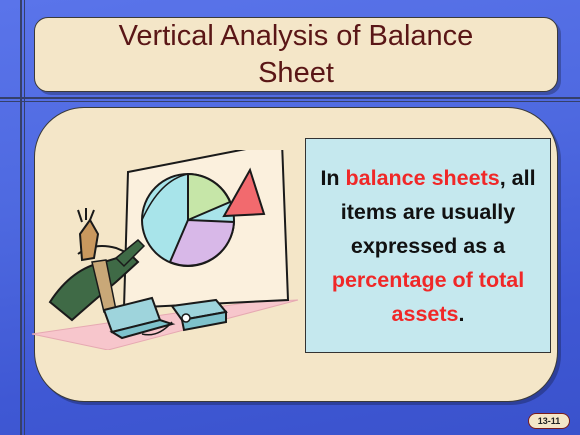  What do you see at coordinates (461, 313) in the screenshot?
I see `callout-text-part-3: .` at bounding box center [461, 313].